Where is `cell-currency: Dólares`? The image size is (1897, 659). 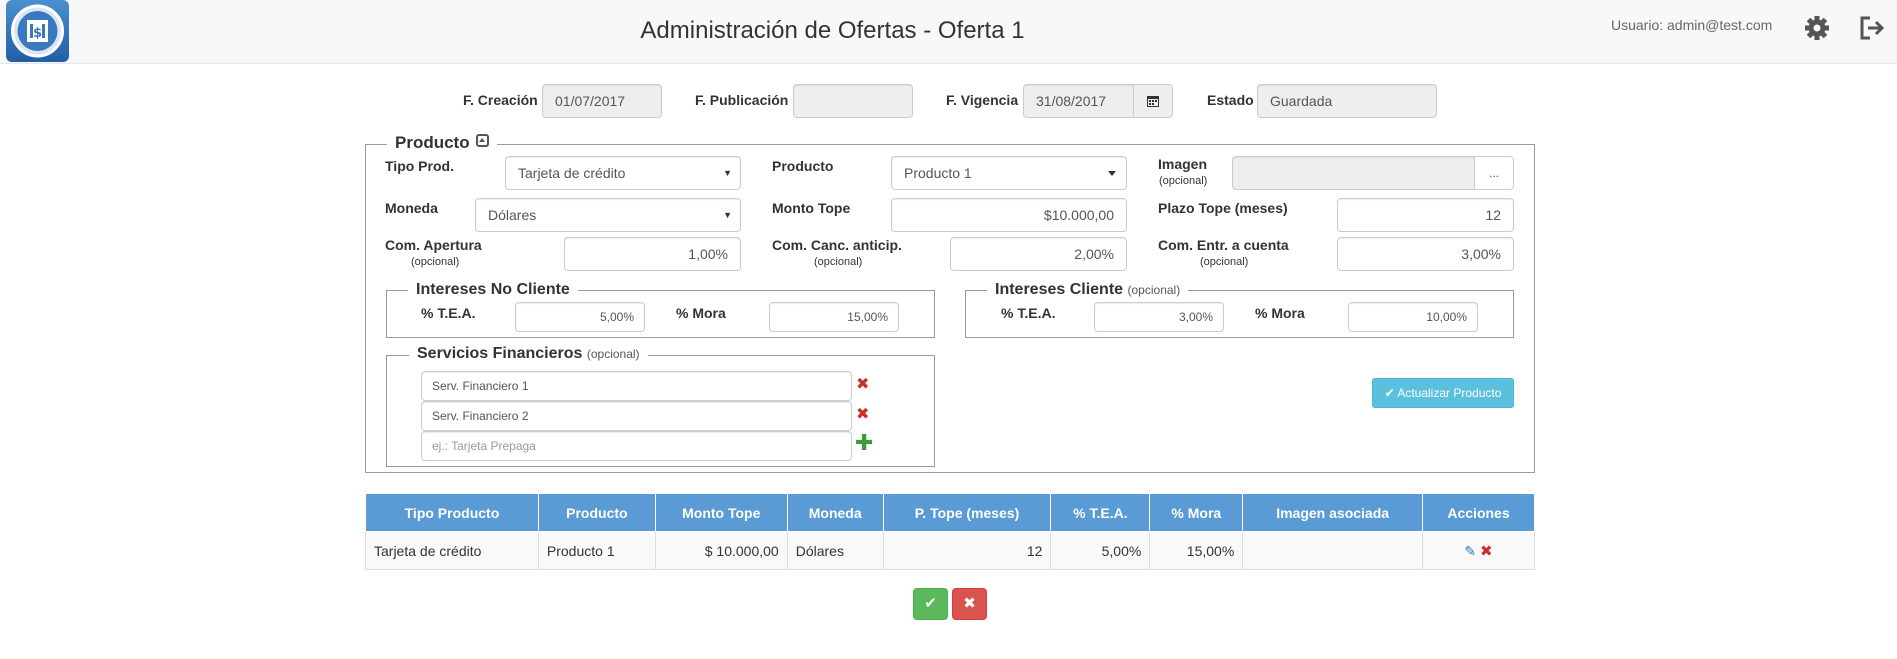 cell-currency: Dólares is located at coordinates (835, 550).